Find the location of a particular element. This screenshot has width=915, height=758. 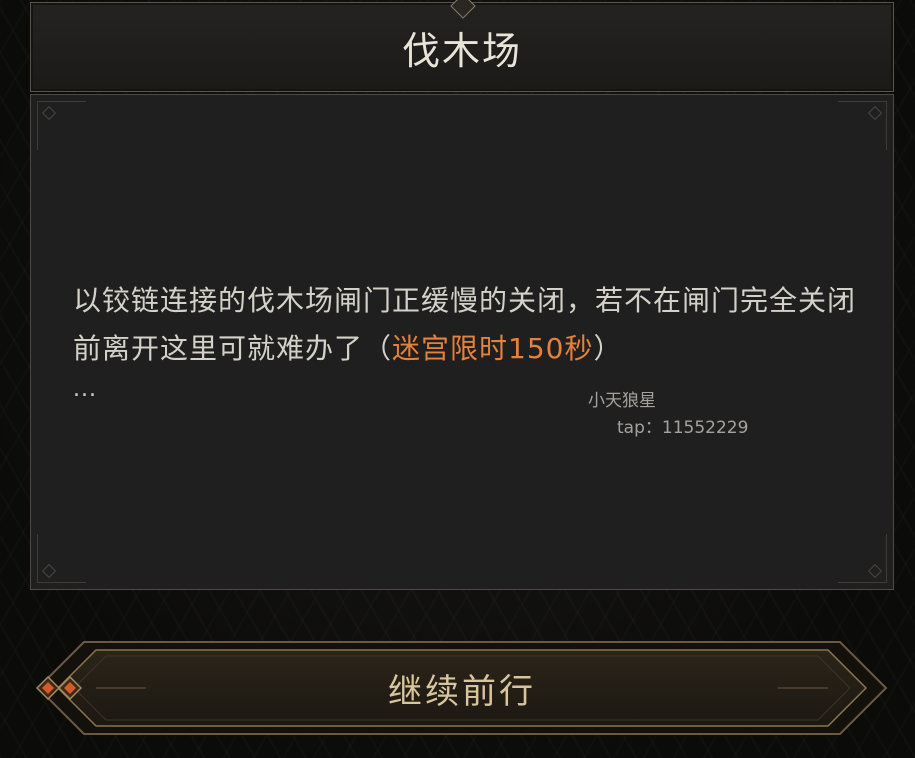

paren-open: （ is located at coordinates (378, 348).